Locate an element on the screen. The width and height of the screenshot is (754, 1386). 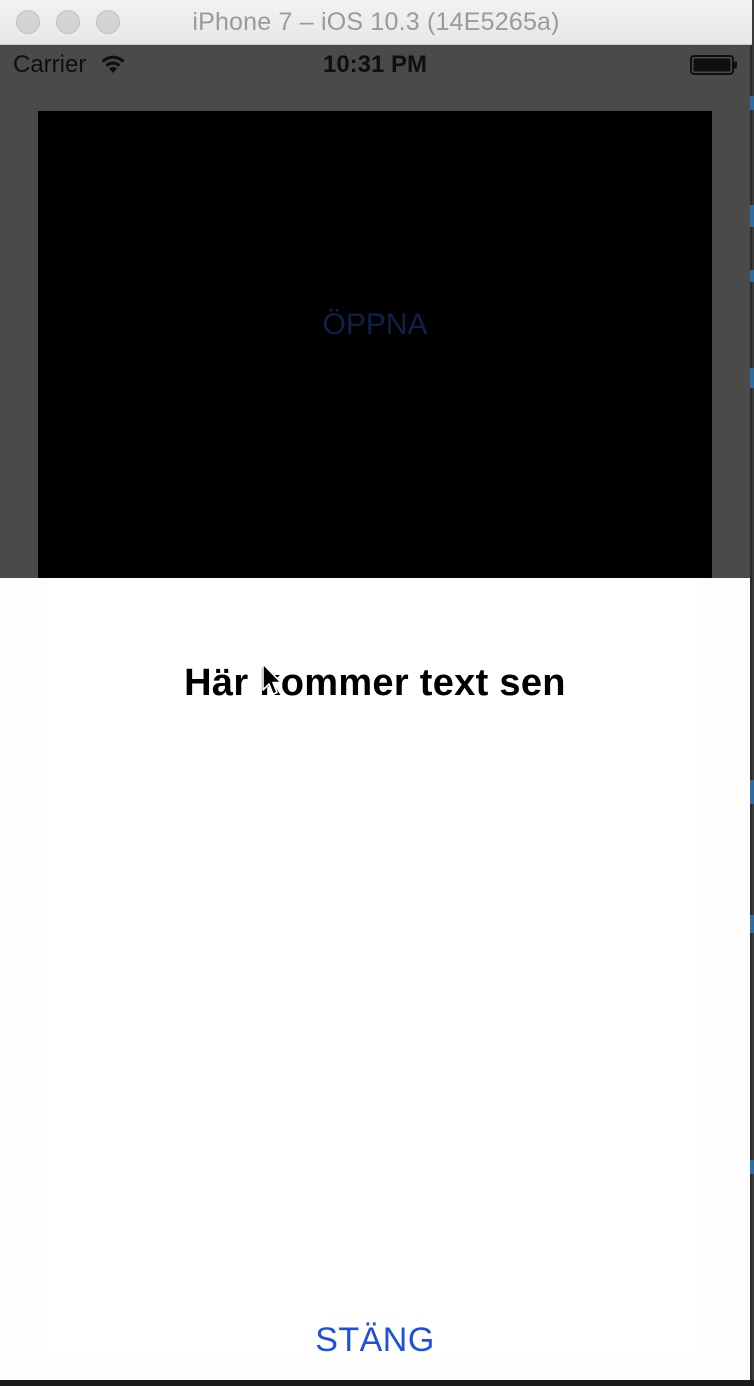
window-bottom-edge is located at coordinates (377, 1383).